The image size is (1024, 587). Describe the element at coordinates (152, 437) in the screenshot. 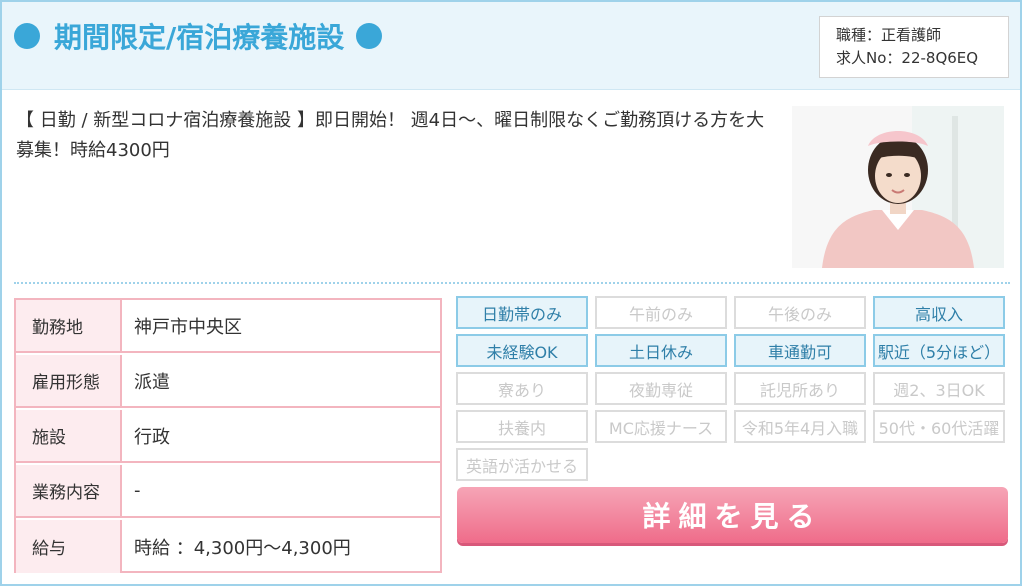

I see `info-value: 行政` at that location.